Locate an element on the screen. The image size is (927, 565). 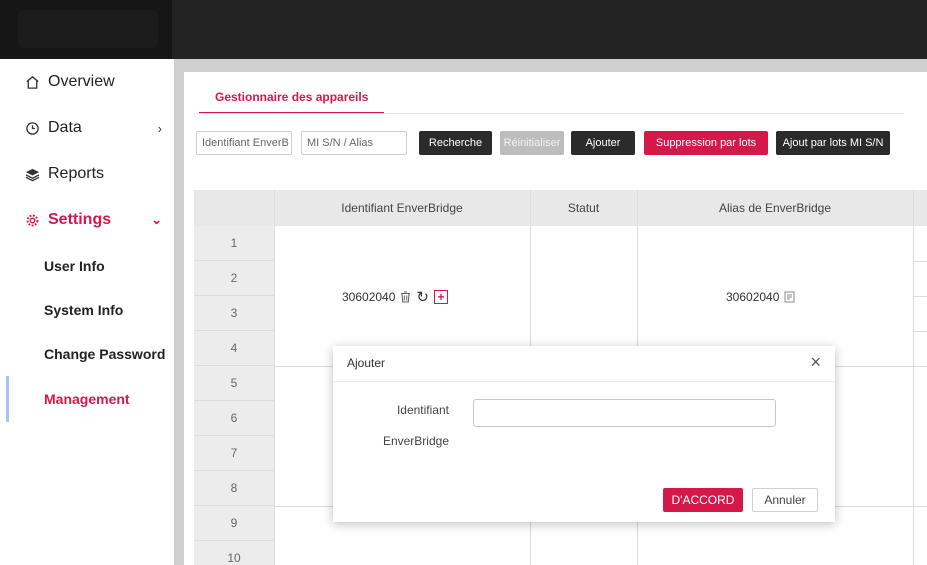
column-header-status: Statut is located at coordinates (583, 208).